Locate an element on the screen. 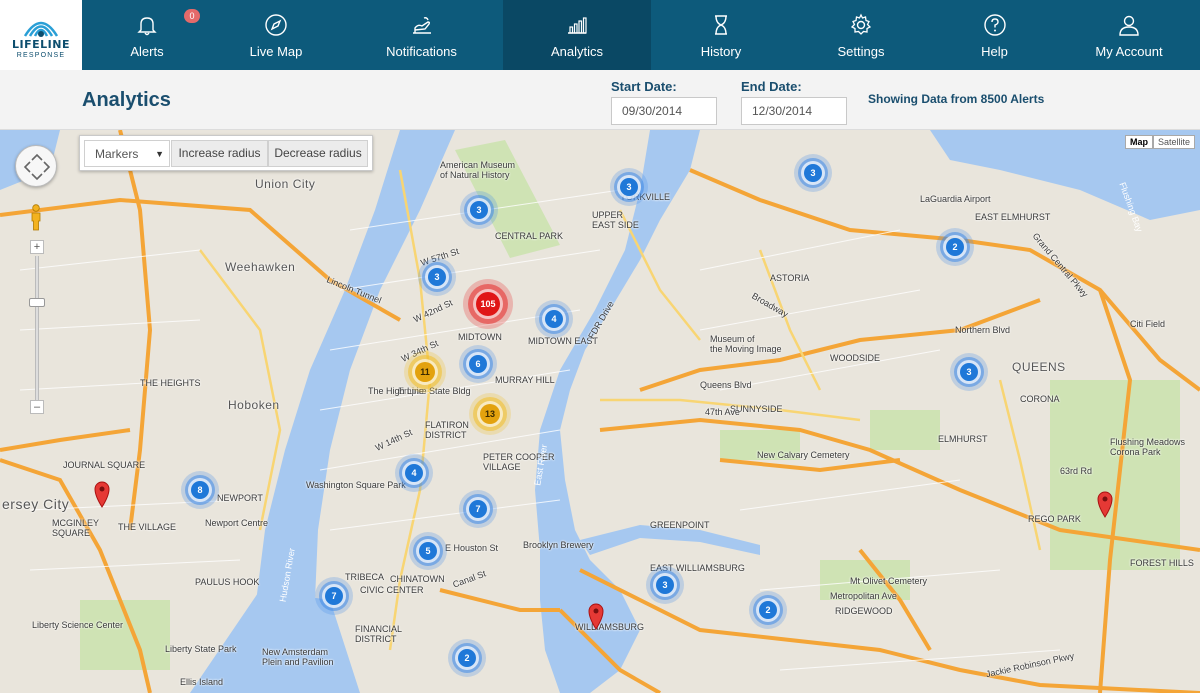  map-label: MIDTOWN EAST is located at coordinates (563, 341).